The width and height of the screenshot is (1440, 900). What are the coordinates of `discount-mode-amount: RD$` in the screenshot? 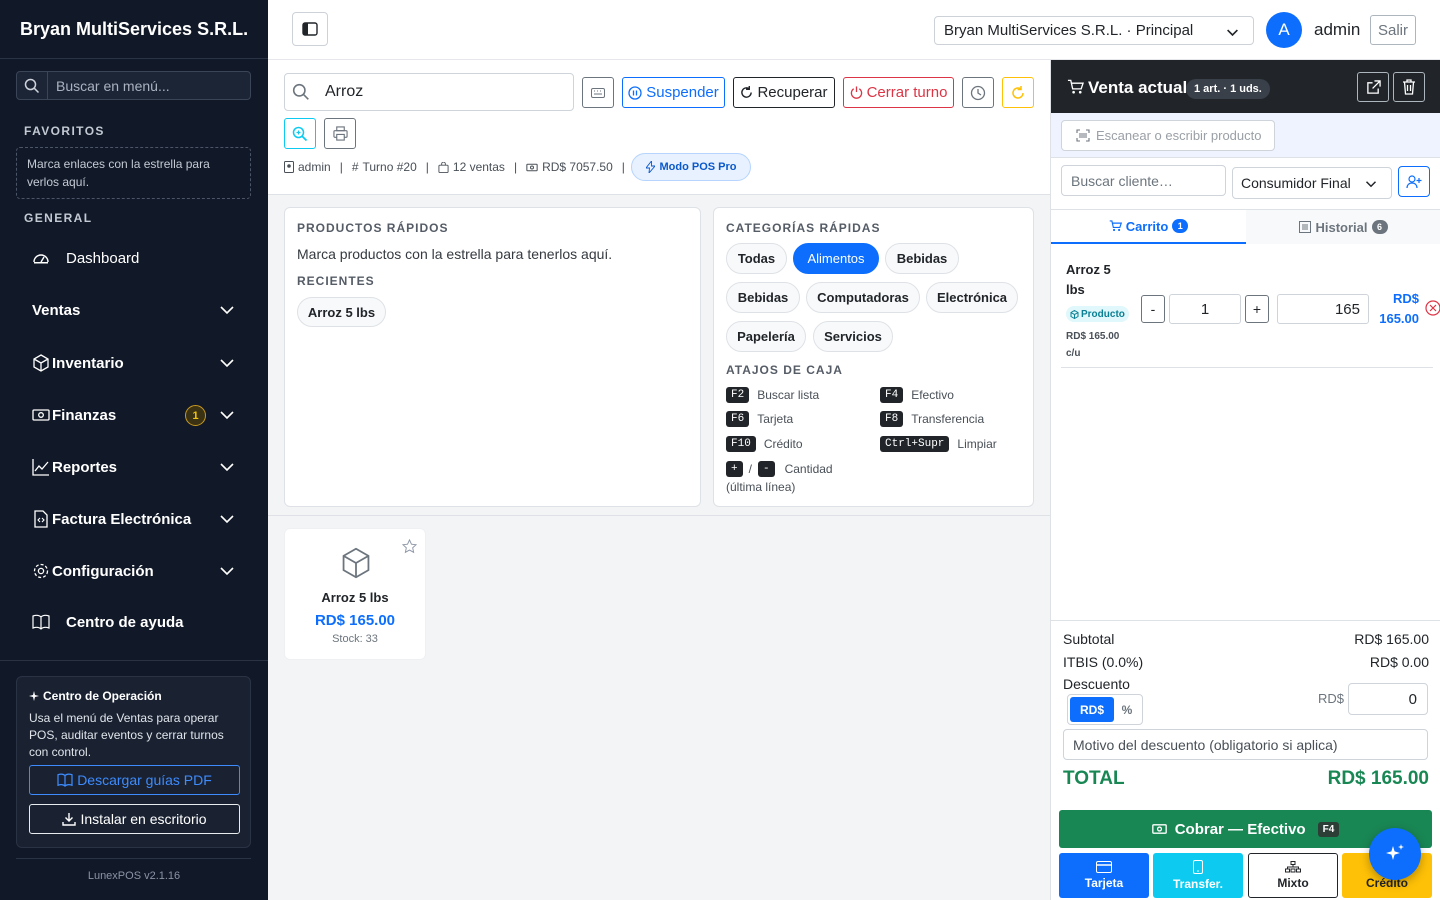 It's located at (1092, 709).